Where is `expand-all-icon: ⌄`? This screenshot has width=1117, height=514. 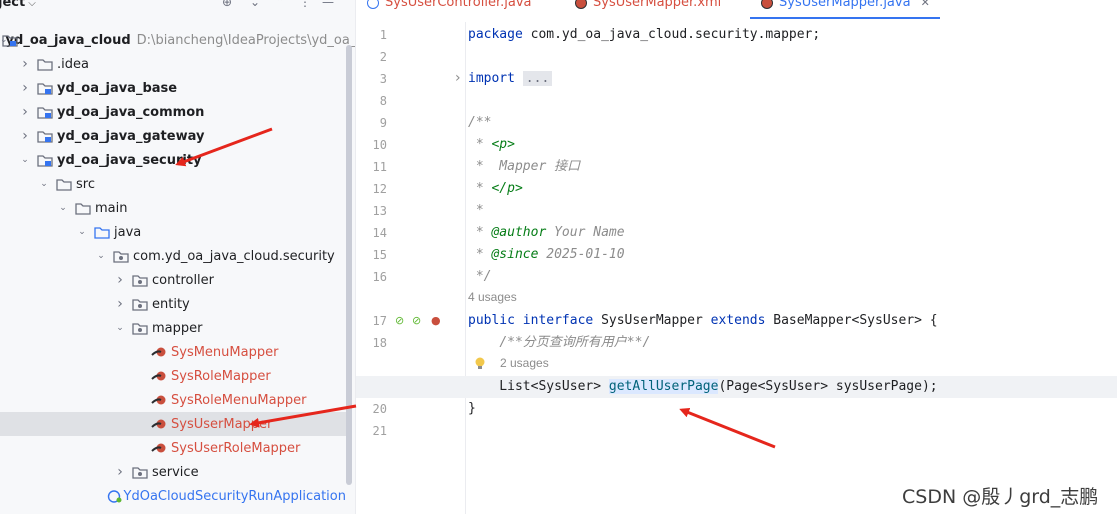
expand-all-icon: ⌄ is located at coordinates (255, 4).